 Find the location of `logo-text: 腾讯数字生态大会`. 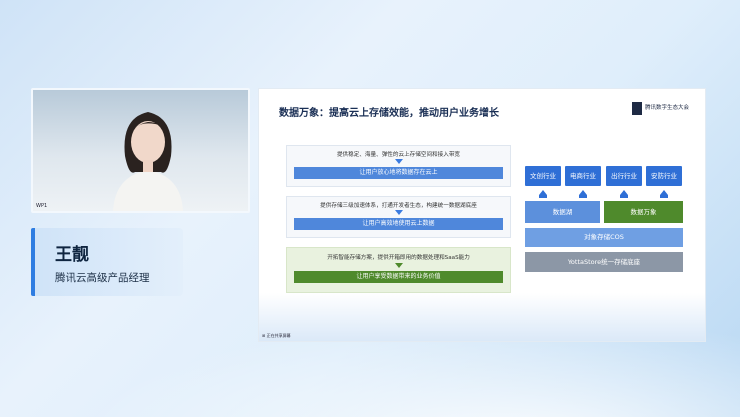

logo-text: 腾讯数字生态大会 is located at coordinates (666, 108).